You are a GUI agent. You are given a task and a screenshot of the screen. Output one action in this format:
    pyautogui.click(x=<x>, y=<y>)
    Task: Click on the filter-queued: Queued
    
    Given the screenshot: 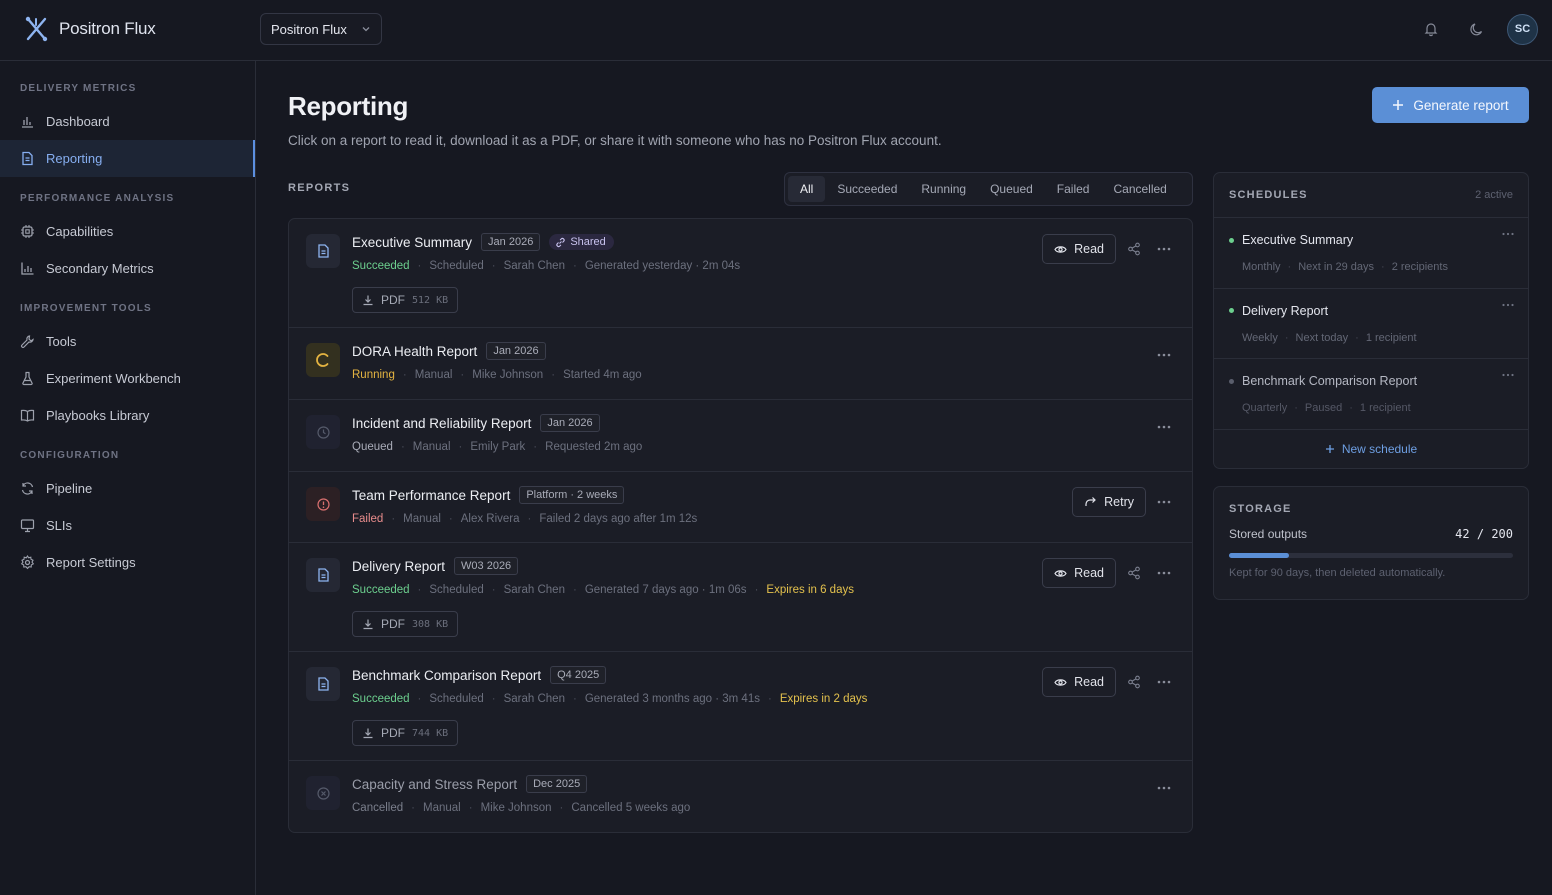 What is the action you would take?
    pyautogui.click(x=1011, y=189)
    